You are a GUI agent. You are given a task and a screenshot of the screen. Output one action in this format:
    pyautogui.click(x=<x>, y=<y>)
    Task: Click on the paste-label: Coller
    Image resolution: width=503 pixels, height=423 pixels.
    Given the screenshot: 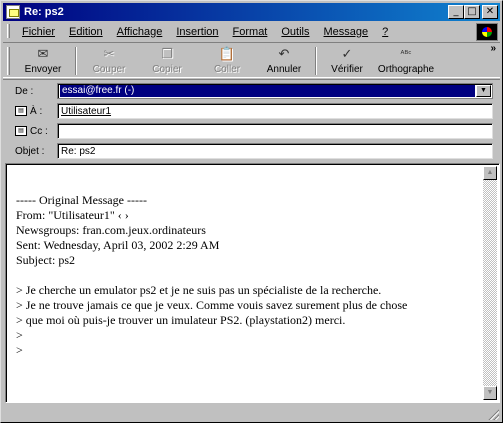 What is the action you would take?
    pyautogui.click(x=227, y=69)
    